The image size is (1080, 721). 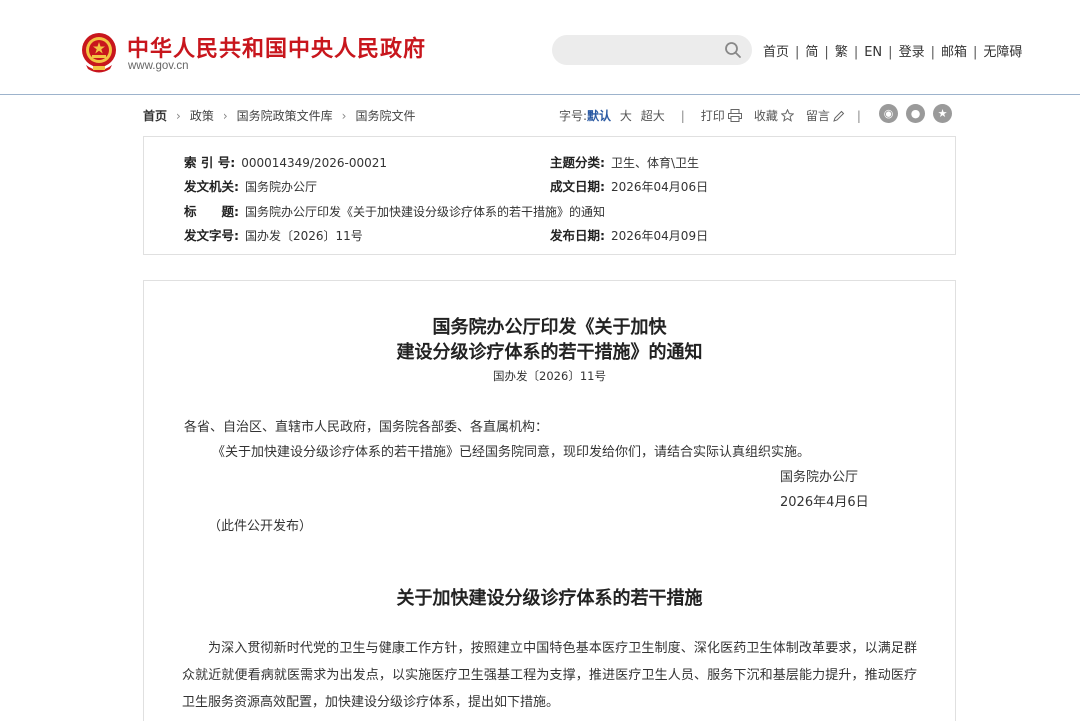 I want to click on favorite-button: 收藏, so click(x=780, y=116).